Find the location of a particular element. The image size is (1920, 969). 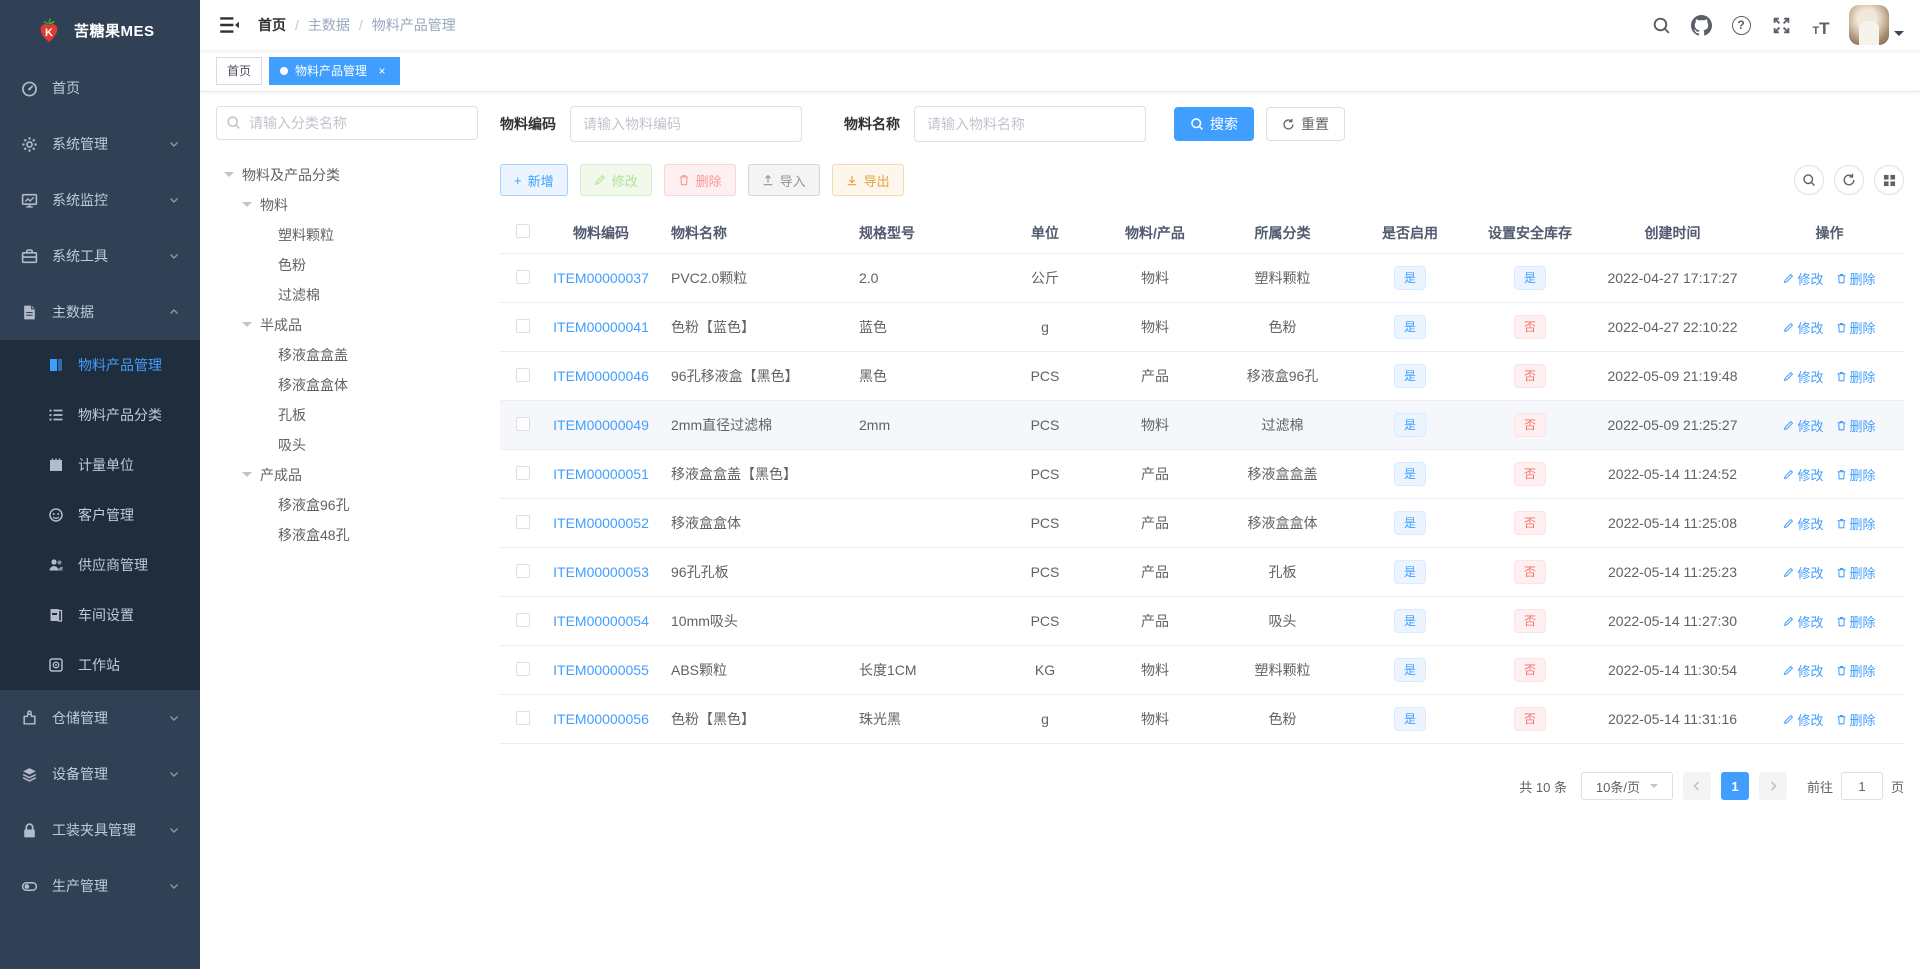

edit-button: 修改 is located at coordinates (615, 180).